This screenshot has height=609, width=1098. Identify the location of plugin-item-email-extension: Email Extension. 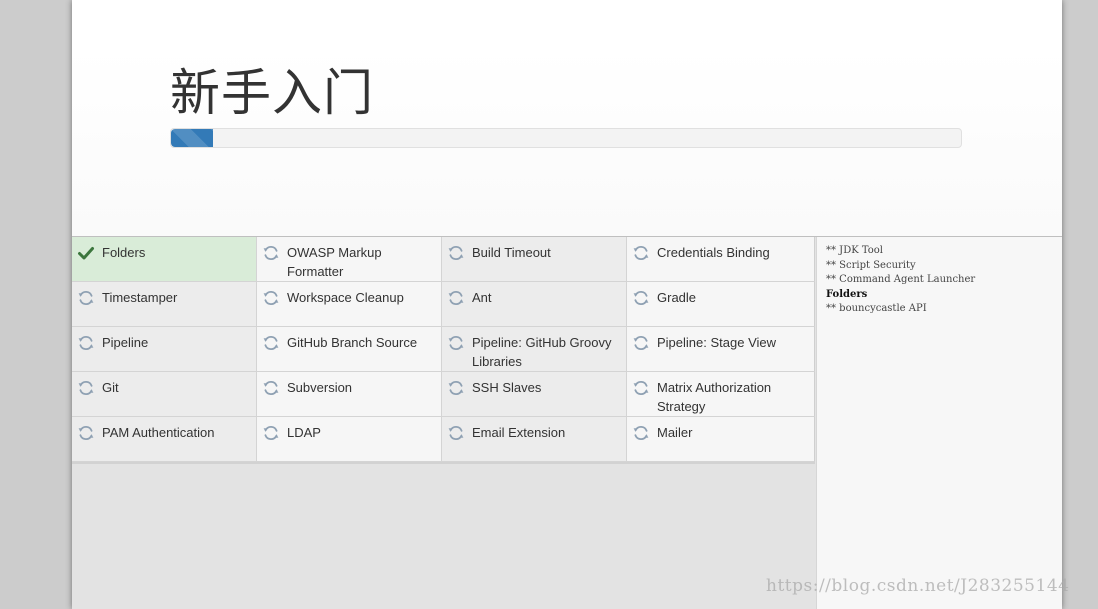
(534, 439).